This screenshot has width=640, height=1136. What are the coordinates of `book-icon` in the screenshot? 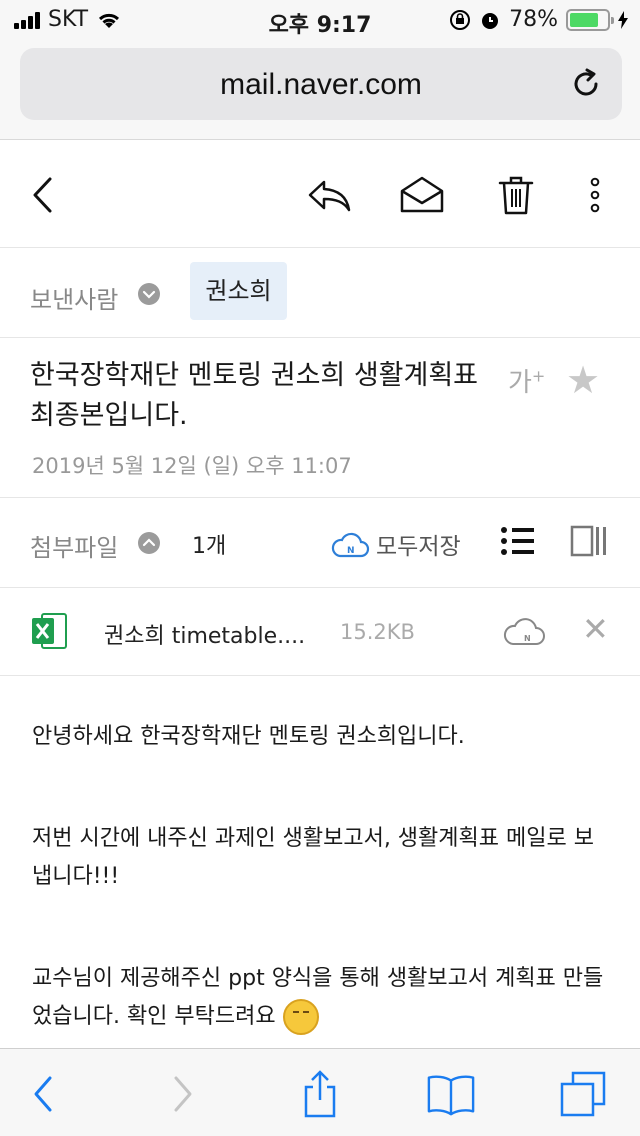 It's located at (451, 1095).